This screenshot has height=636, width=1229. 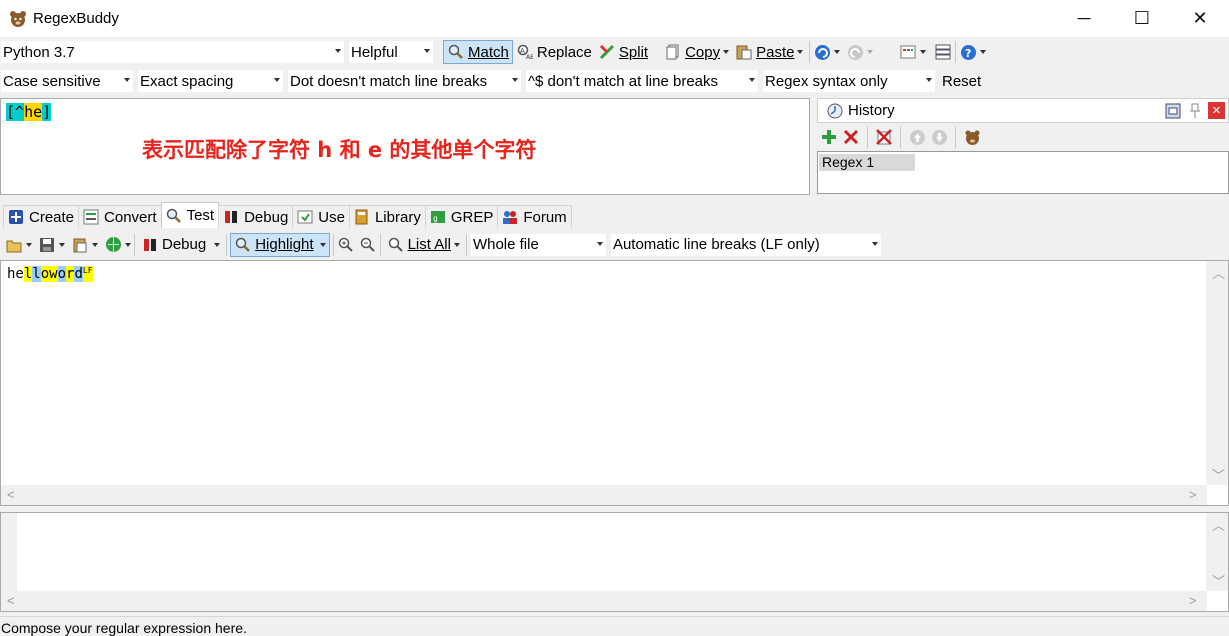 I want to click on add-icon, so click(x=829, y=137).